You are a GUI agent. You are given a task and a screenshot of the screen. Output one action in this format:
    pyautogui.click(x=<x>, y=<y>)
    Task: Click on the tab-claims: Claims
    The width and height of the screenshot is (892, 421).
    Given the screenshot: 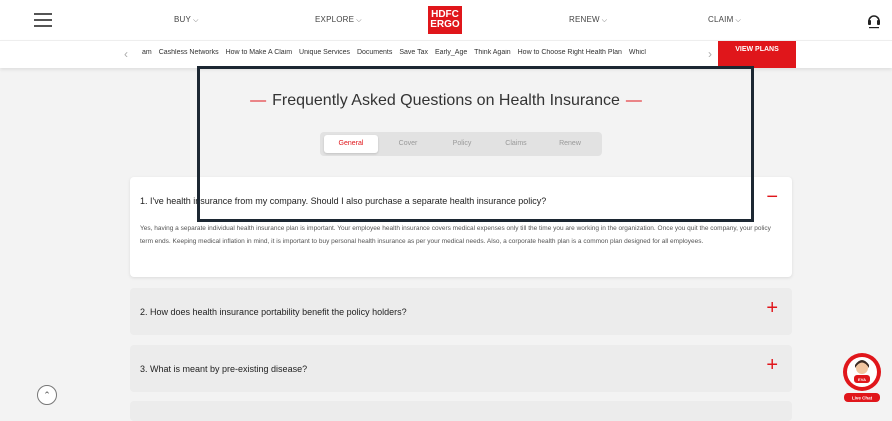 What is the action you would take?
    pyautogui.click(x=516, y=144)
    